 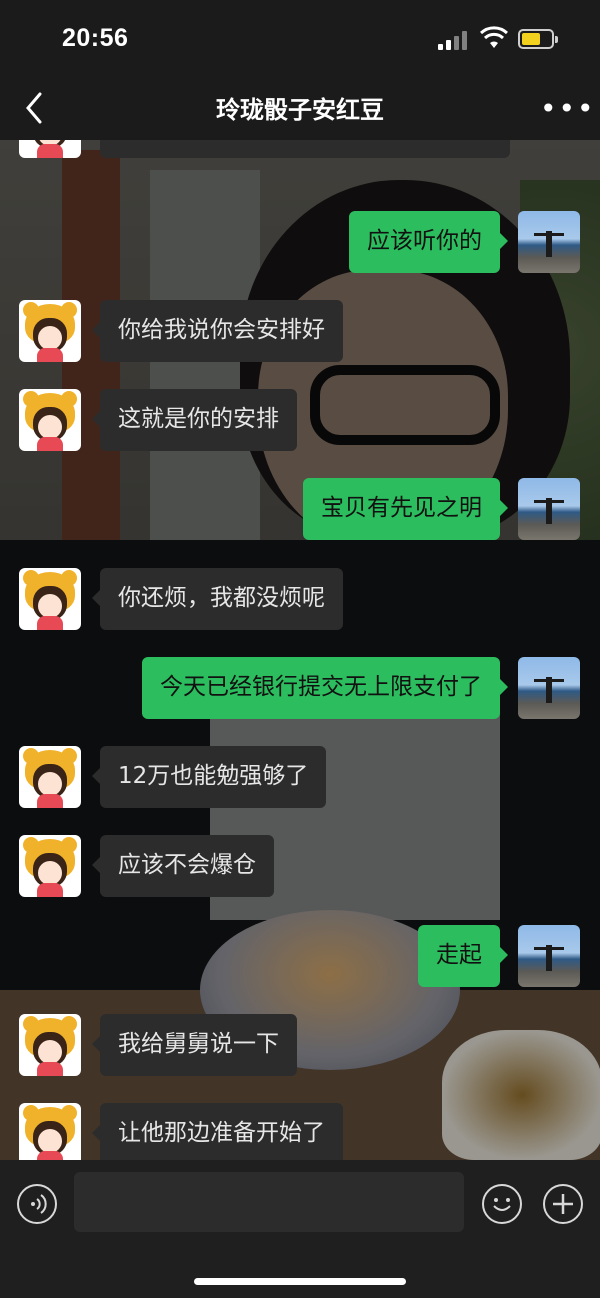 I want to click on message-bubble: 这就是你的安排, so click(x=194, y=420).